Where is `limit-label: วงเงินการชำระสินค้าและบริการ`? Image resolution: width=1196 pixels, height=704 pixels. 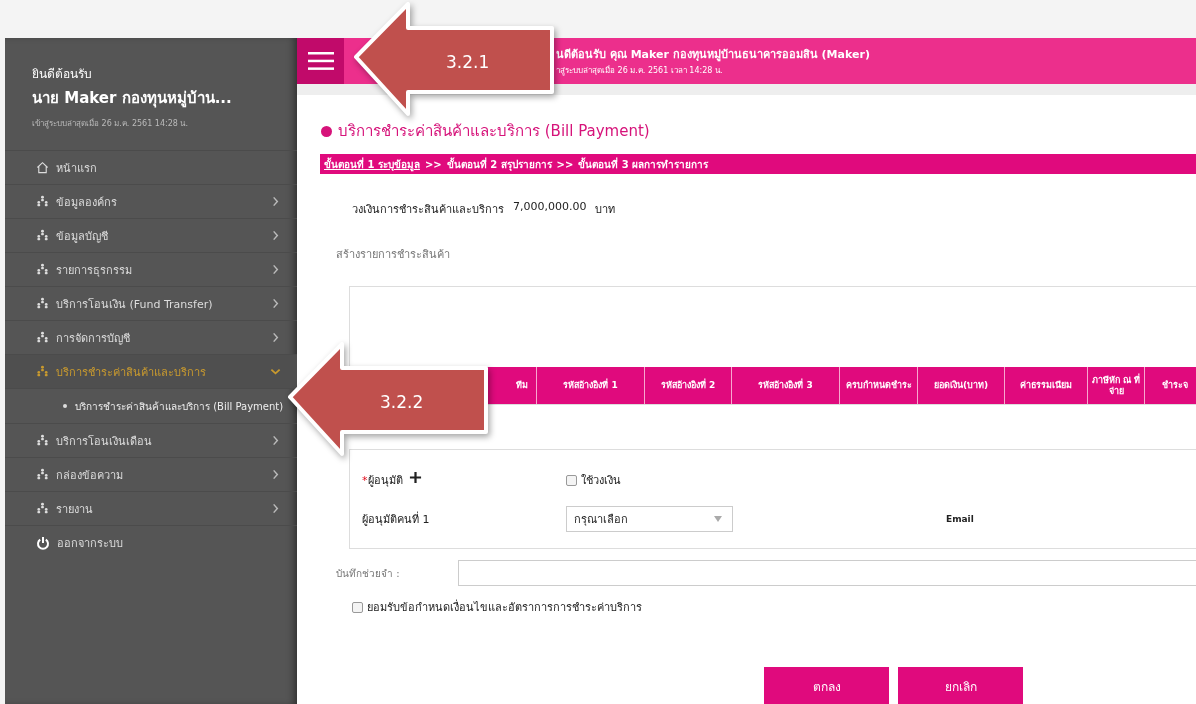
limit-label: วงเงินการชำระสินค้าและบริการ is located at coordinates (428, 210).